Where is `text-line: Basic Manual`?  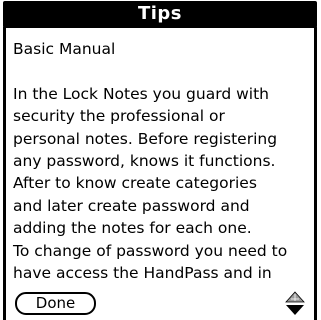
text-line: Basic Manual is located at coordinates (64, 49).